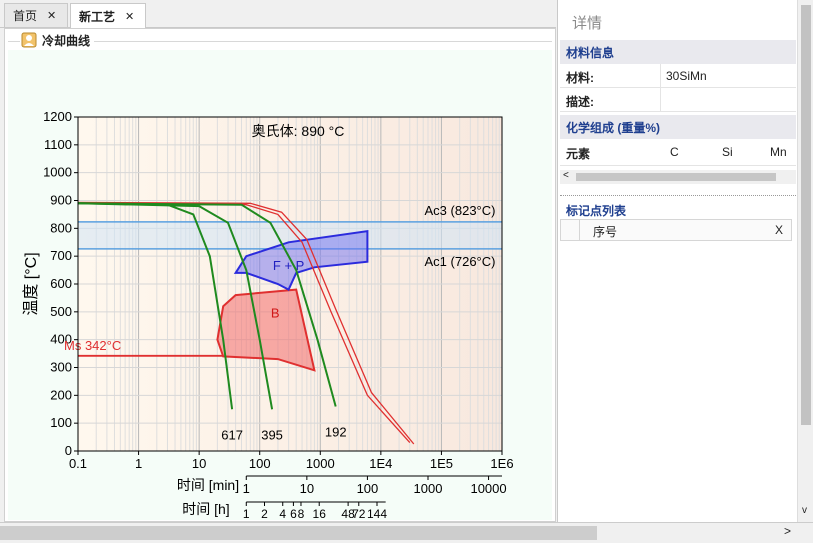 Image resolution: width=813 pixels, height=543 pixels. I want to click on splitter, so click(678, 191).